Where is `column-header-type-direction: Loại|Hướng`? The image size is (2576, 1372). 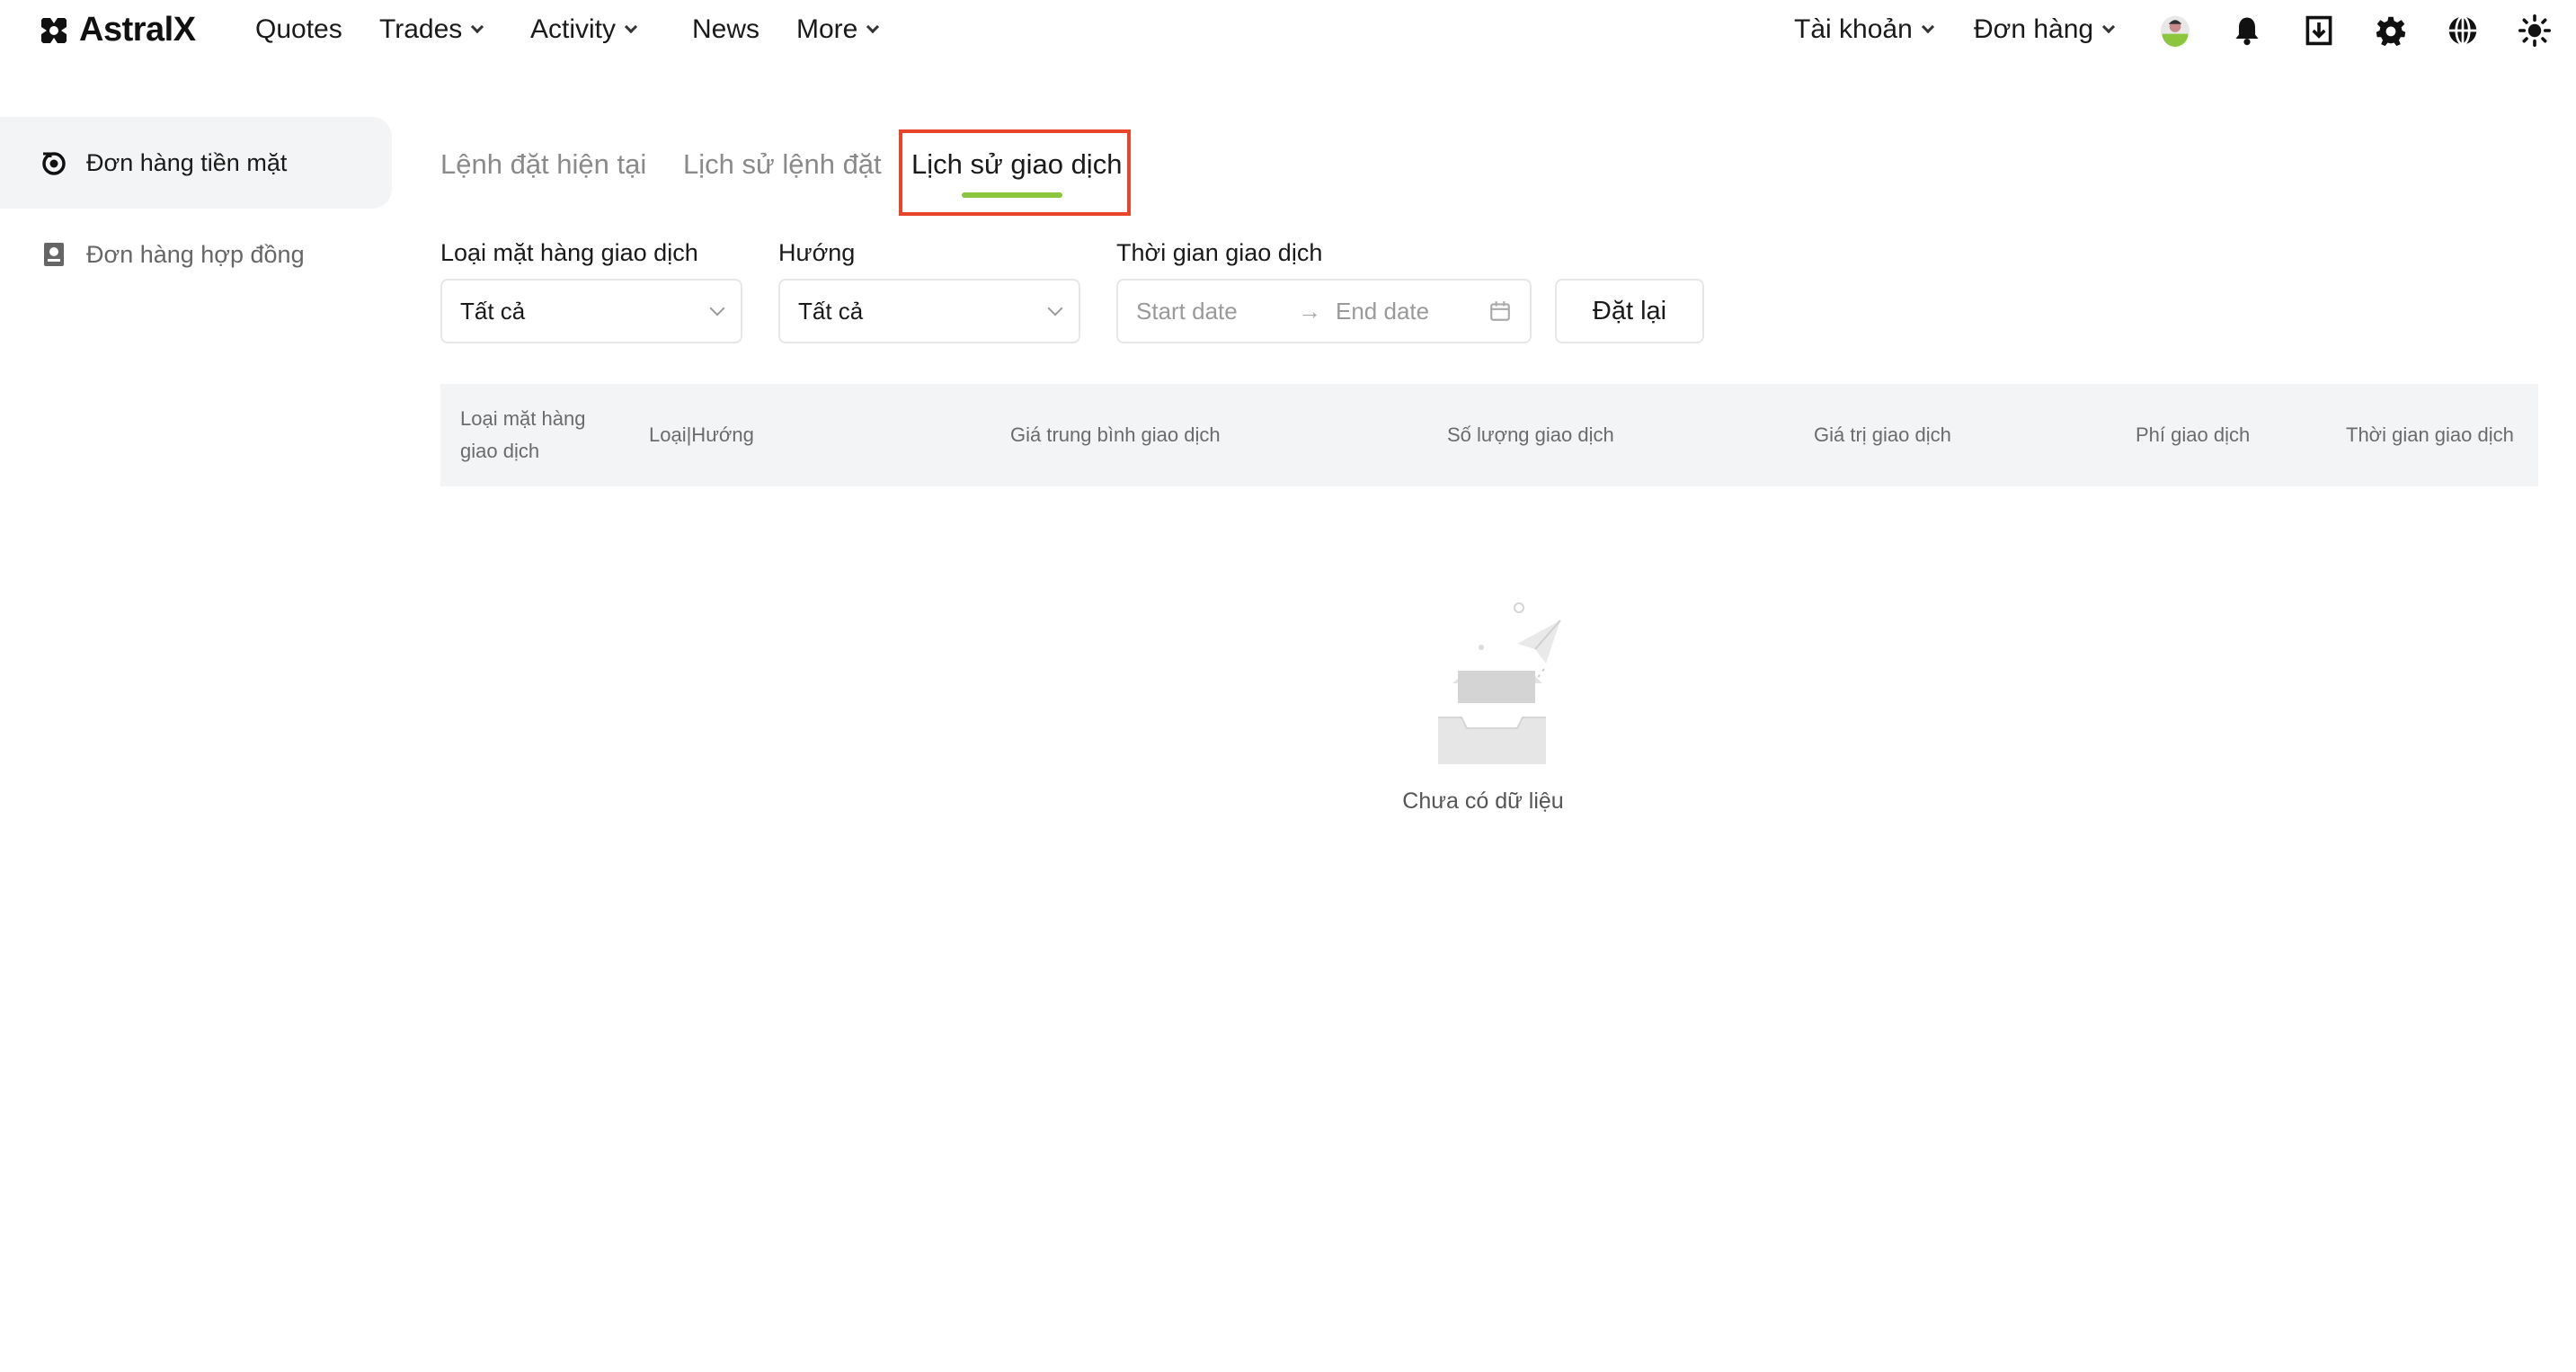 column-header-type-direction: Loại|Hướng is located at coordinates (701, 434).